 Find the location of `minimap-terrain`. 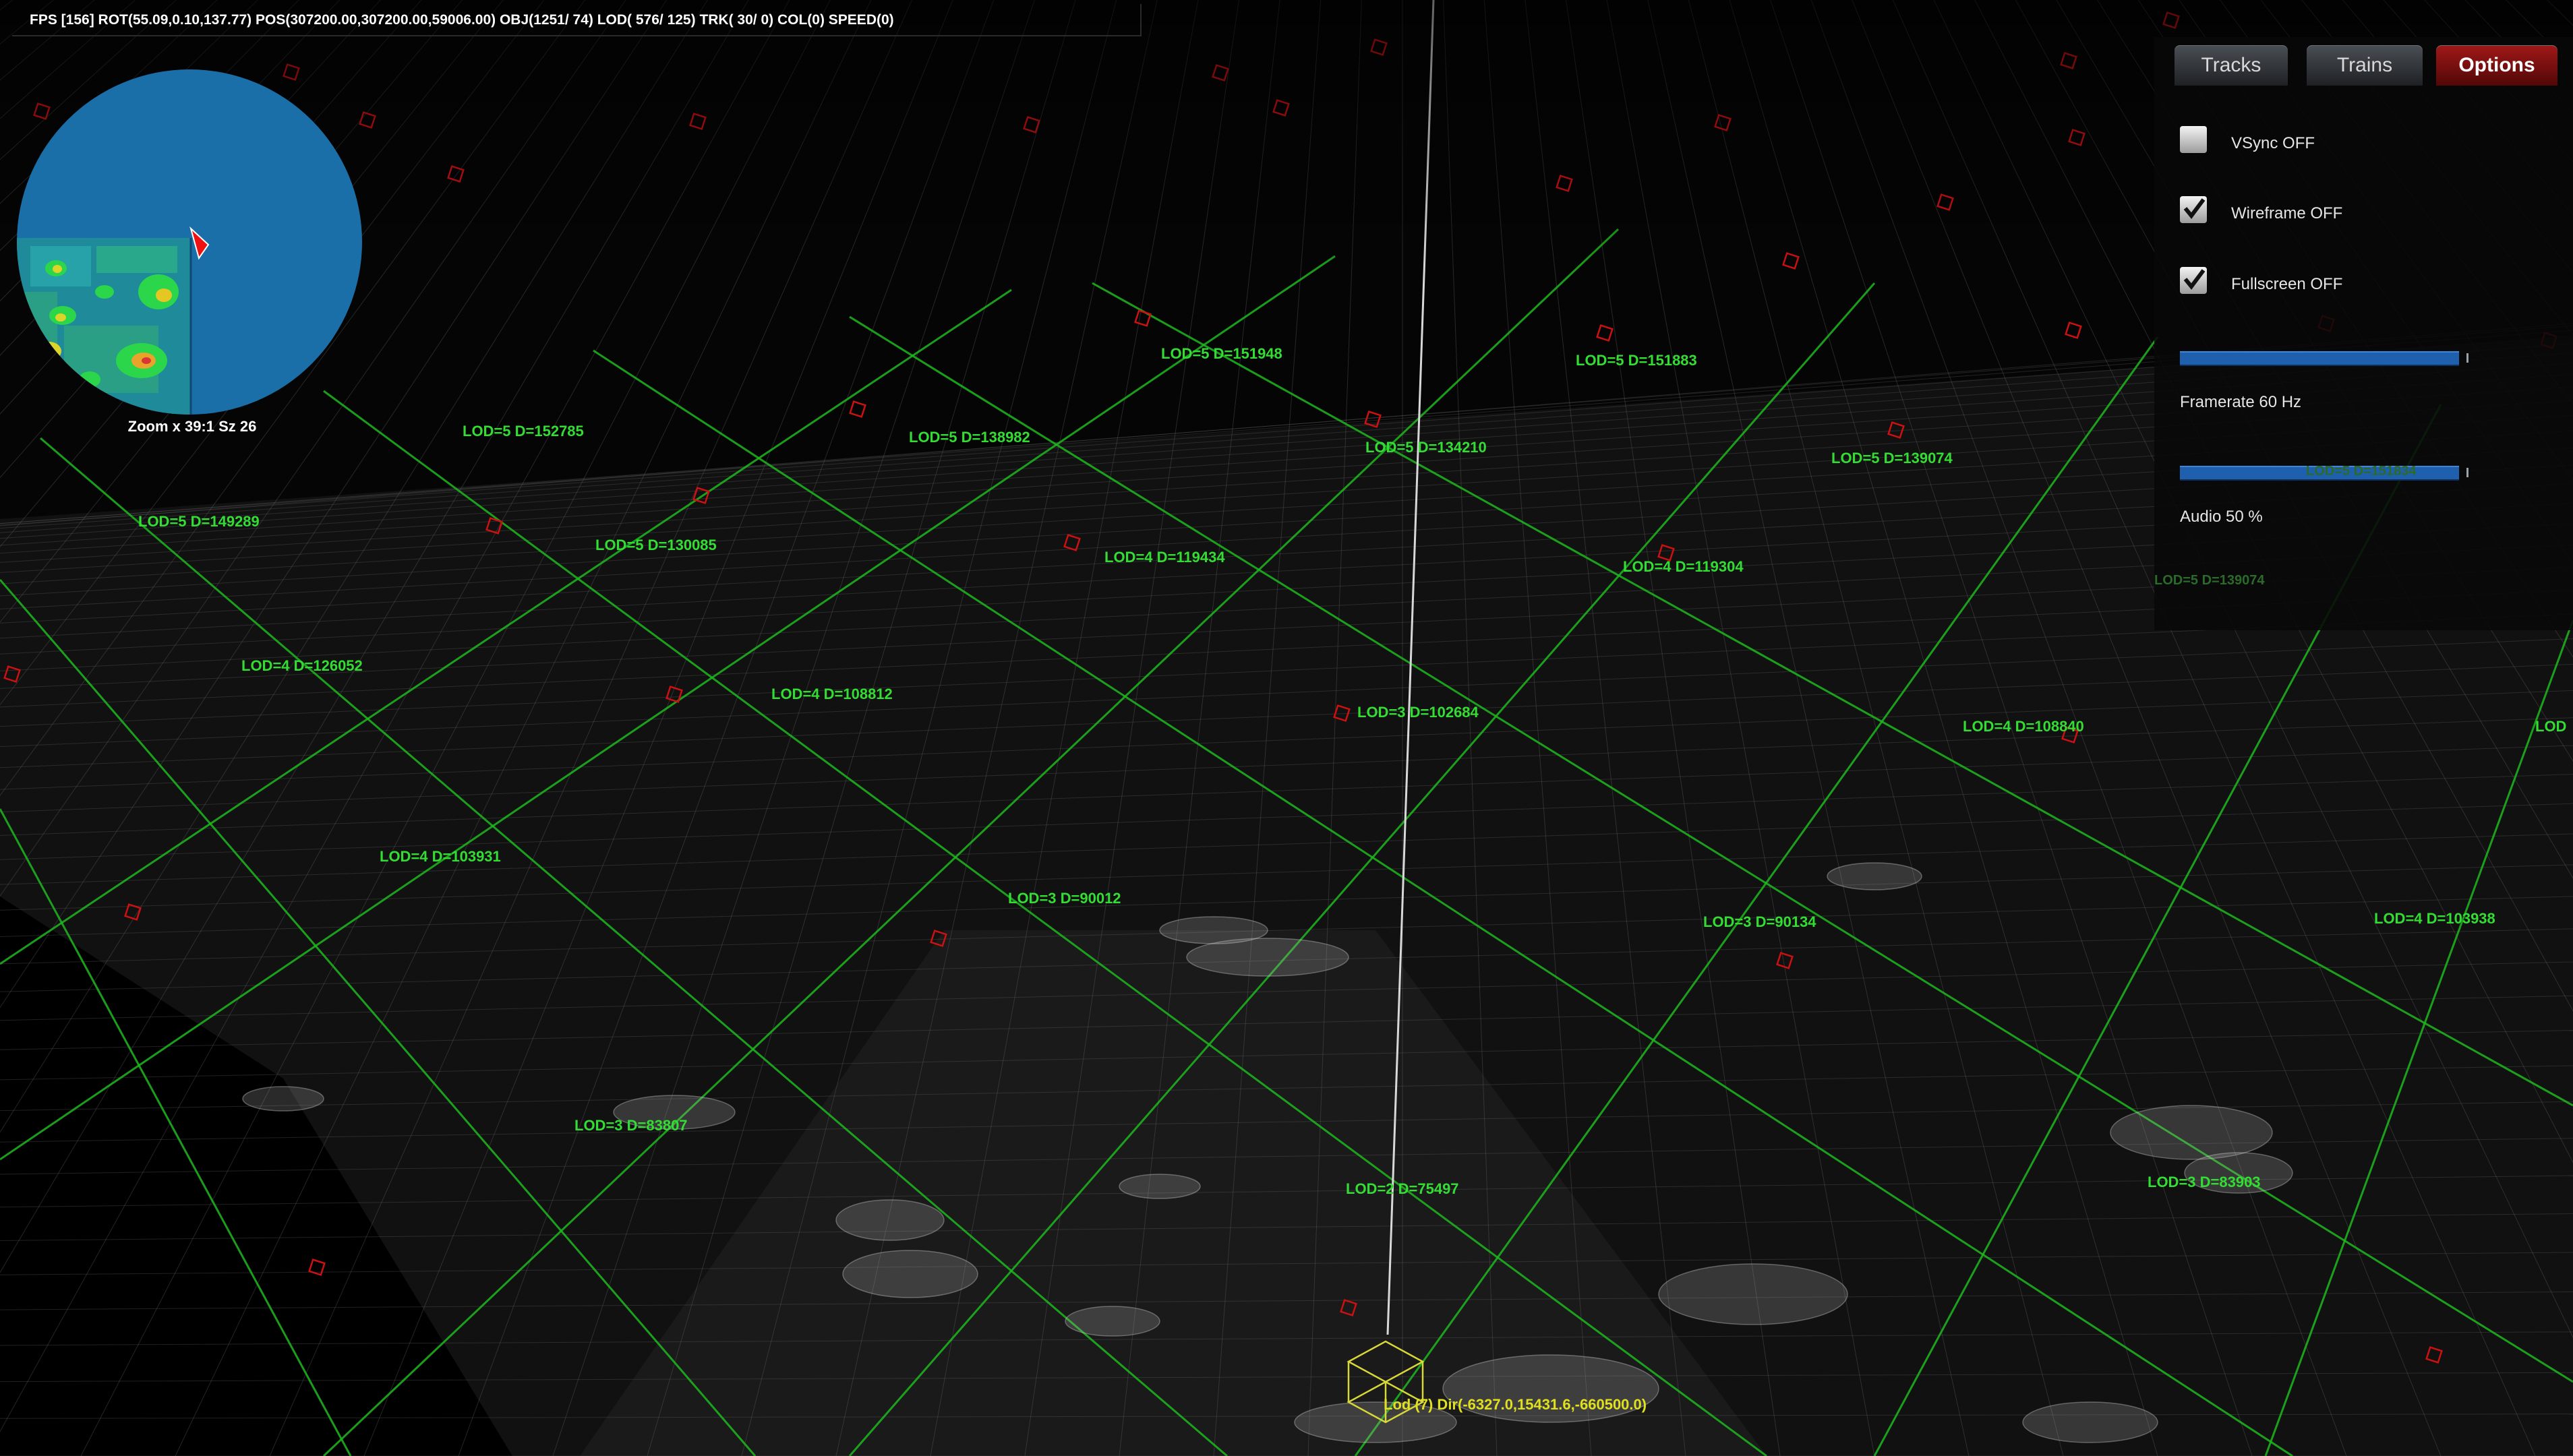

minimap-terrain is located at coordinates (104, 326).